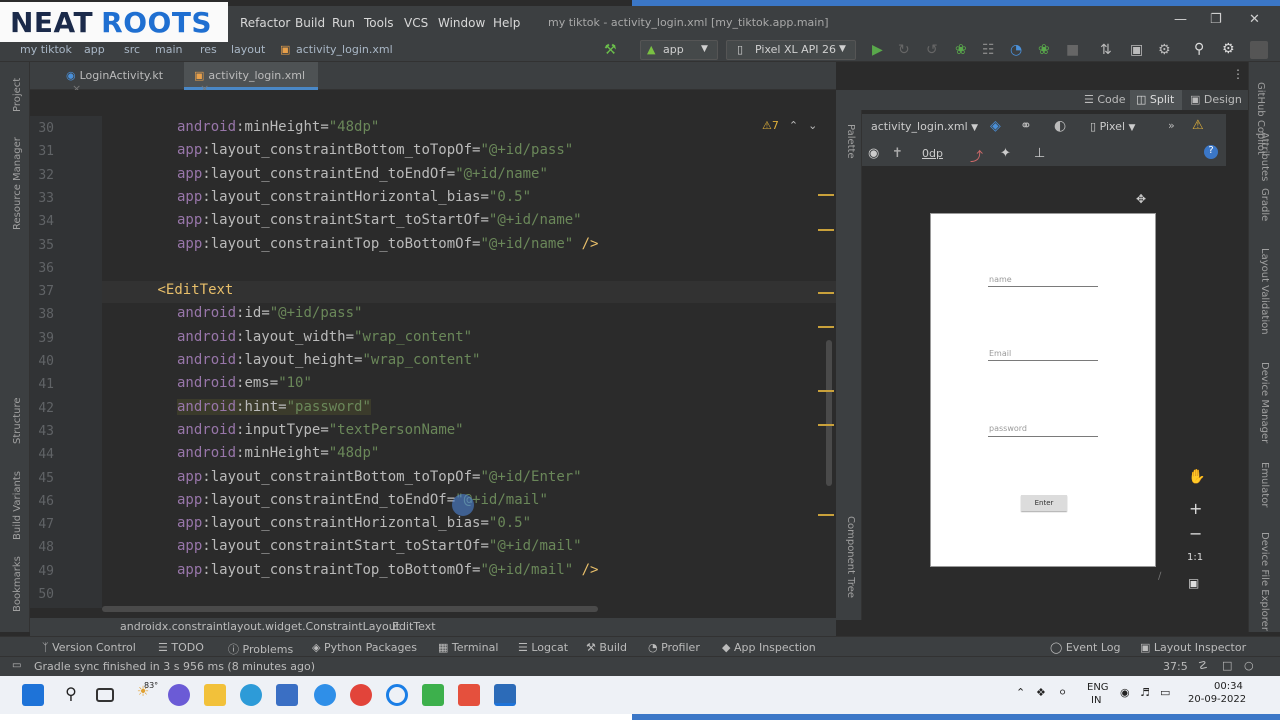 The image size is (1280, 720). Describe the element at coordinates (42, 198) in the screenshot. I see `line-number: 33` at that location.